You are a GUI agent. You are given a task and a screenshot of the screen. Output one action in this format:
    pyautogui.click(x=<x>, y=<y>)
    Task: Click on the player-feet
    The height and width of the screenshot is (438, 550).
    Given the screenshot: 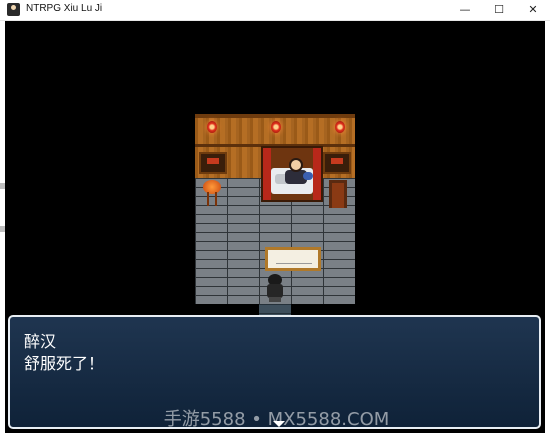 What is the action you would take?
    pyautogui.click(x=275, y=299)
    